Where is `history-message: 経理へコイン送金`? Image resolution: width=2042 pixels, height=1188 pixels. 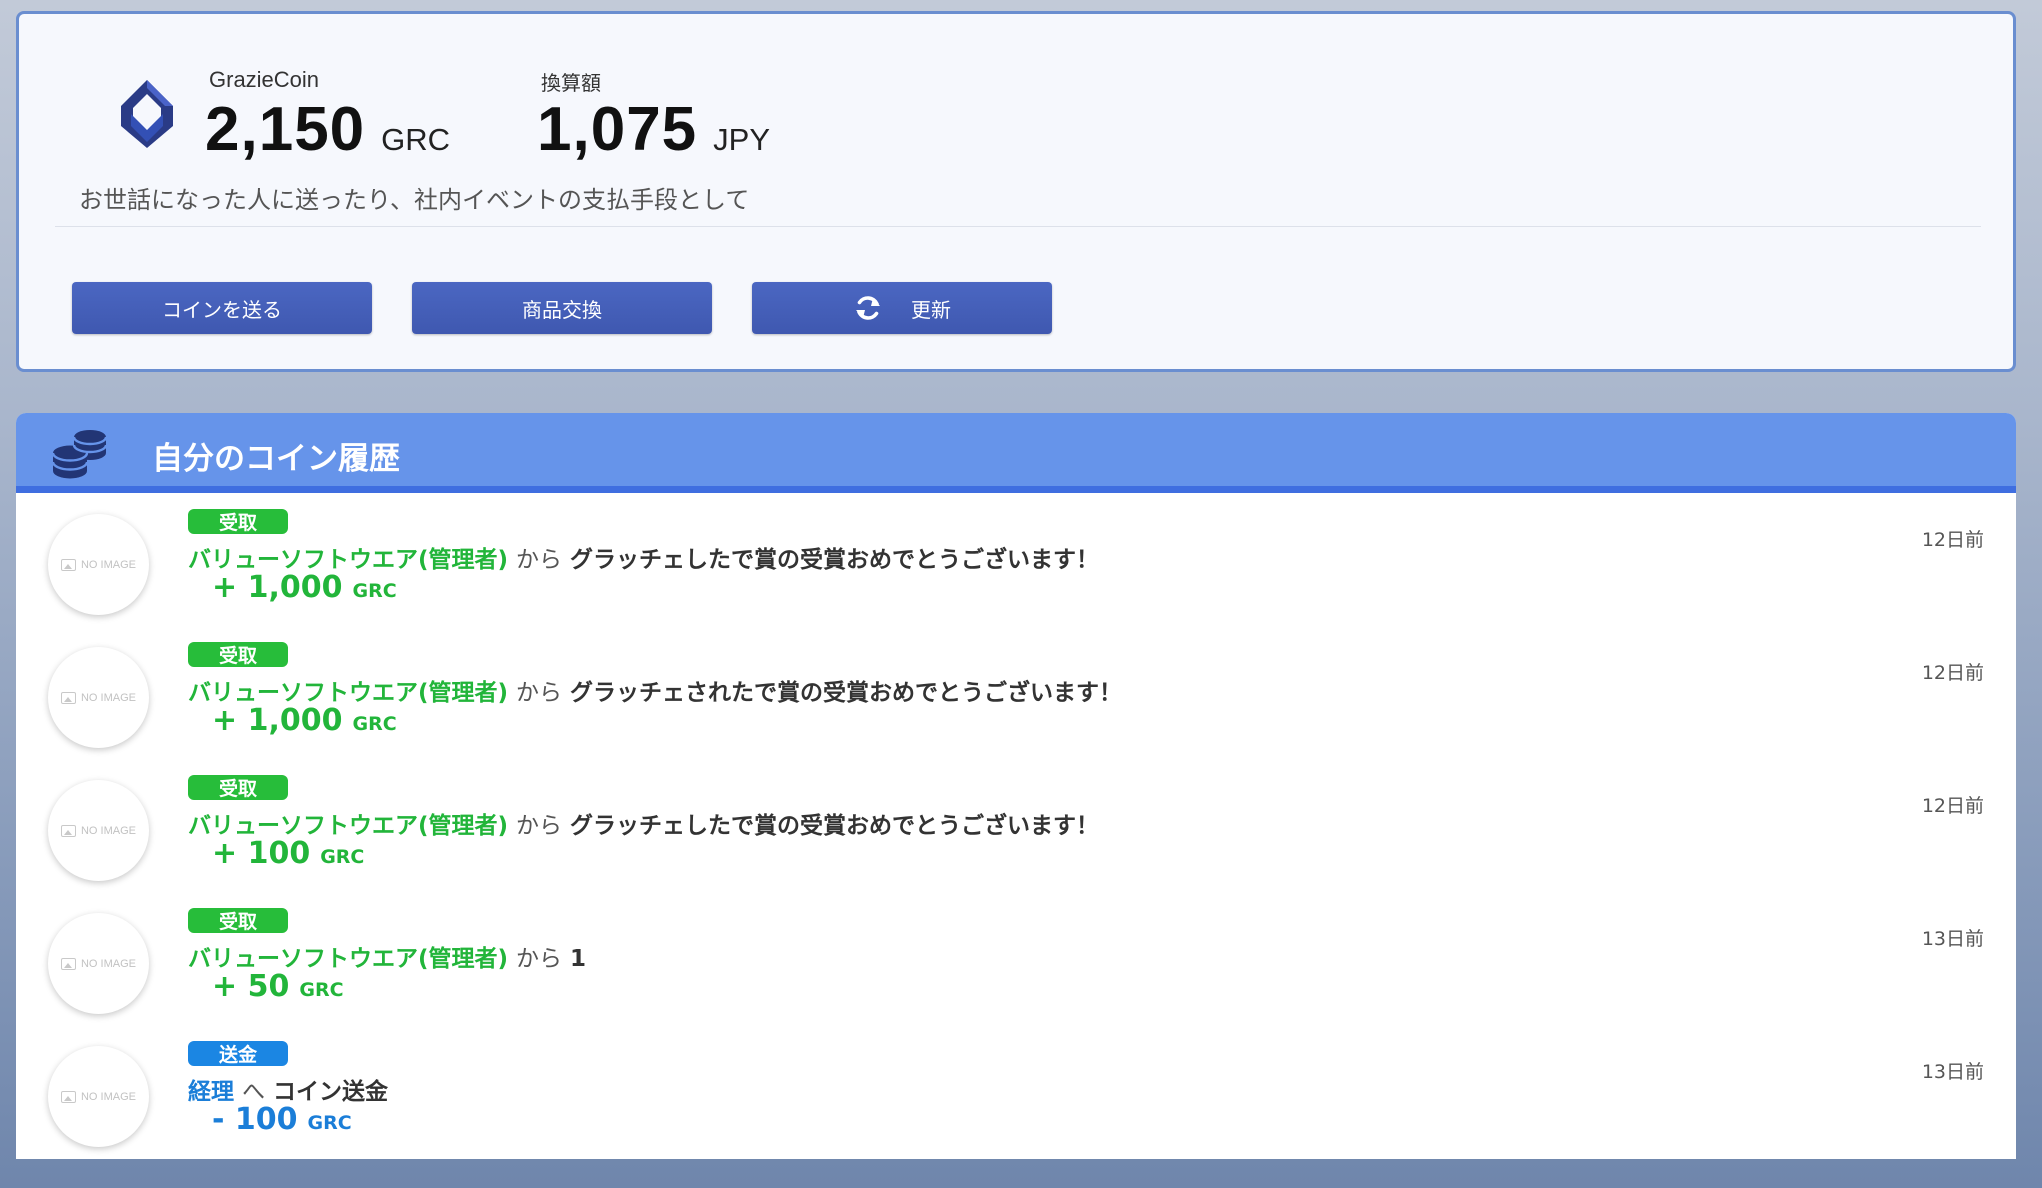 history-message: 経理へコイン送金 is located at coordinates (288, 1089).